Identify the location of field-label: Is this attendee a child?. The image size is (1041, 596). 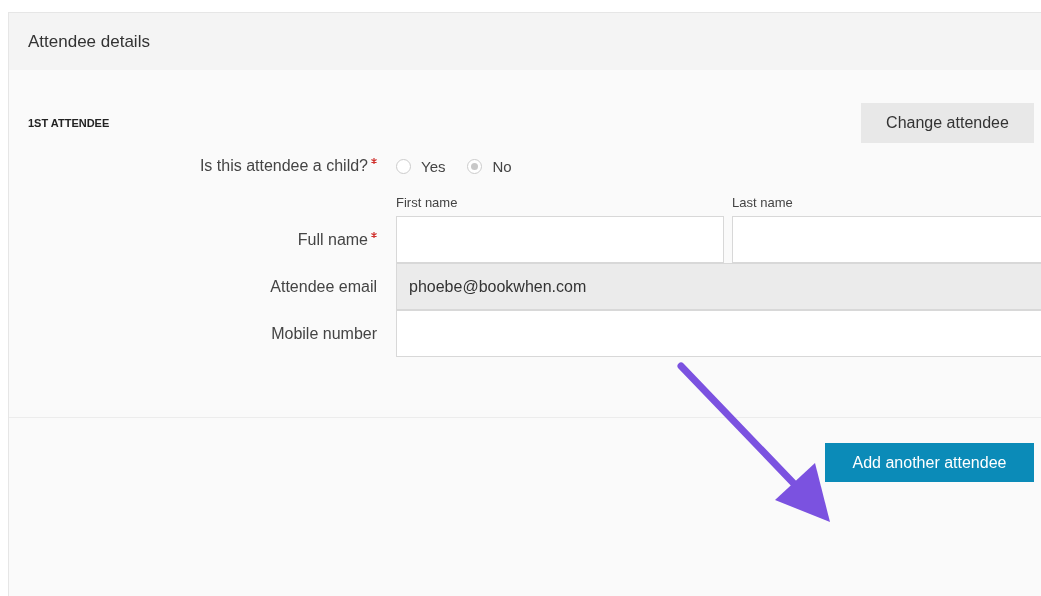
(283, 166).